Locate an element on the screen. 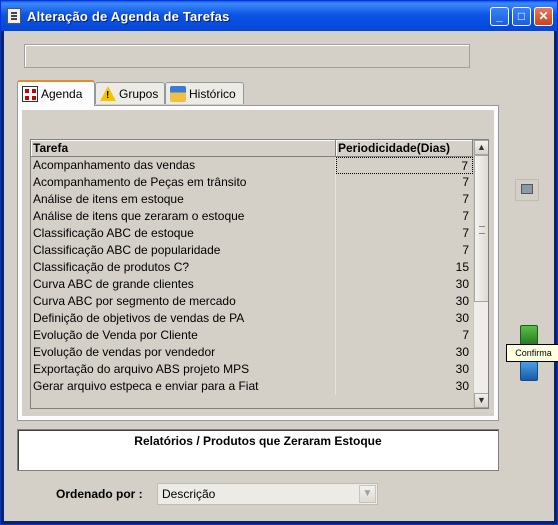 Image resolution: width=558 pixels, height=525 pixels. table-scrollbar: ▲ ▼ is located at coordinates (480, 274).